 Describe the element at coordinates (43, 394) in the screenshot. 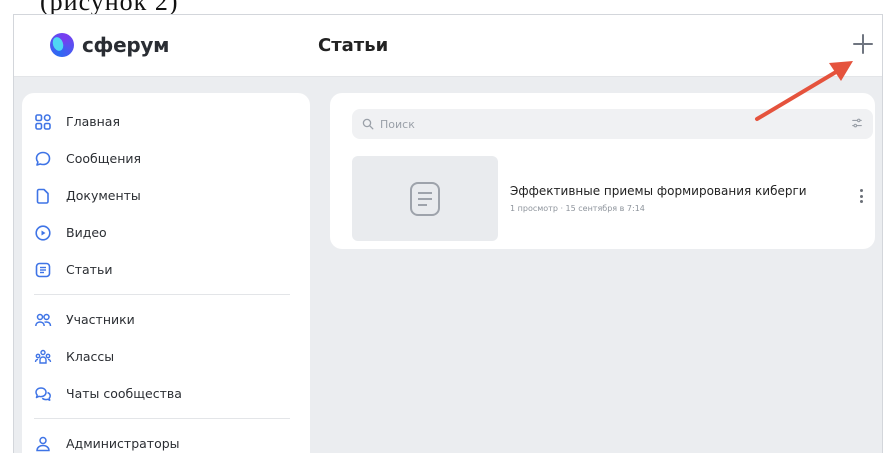

I see `community-chats-icon` at that location.